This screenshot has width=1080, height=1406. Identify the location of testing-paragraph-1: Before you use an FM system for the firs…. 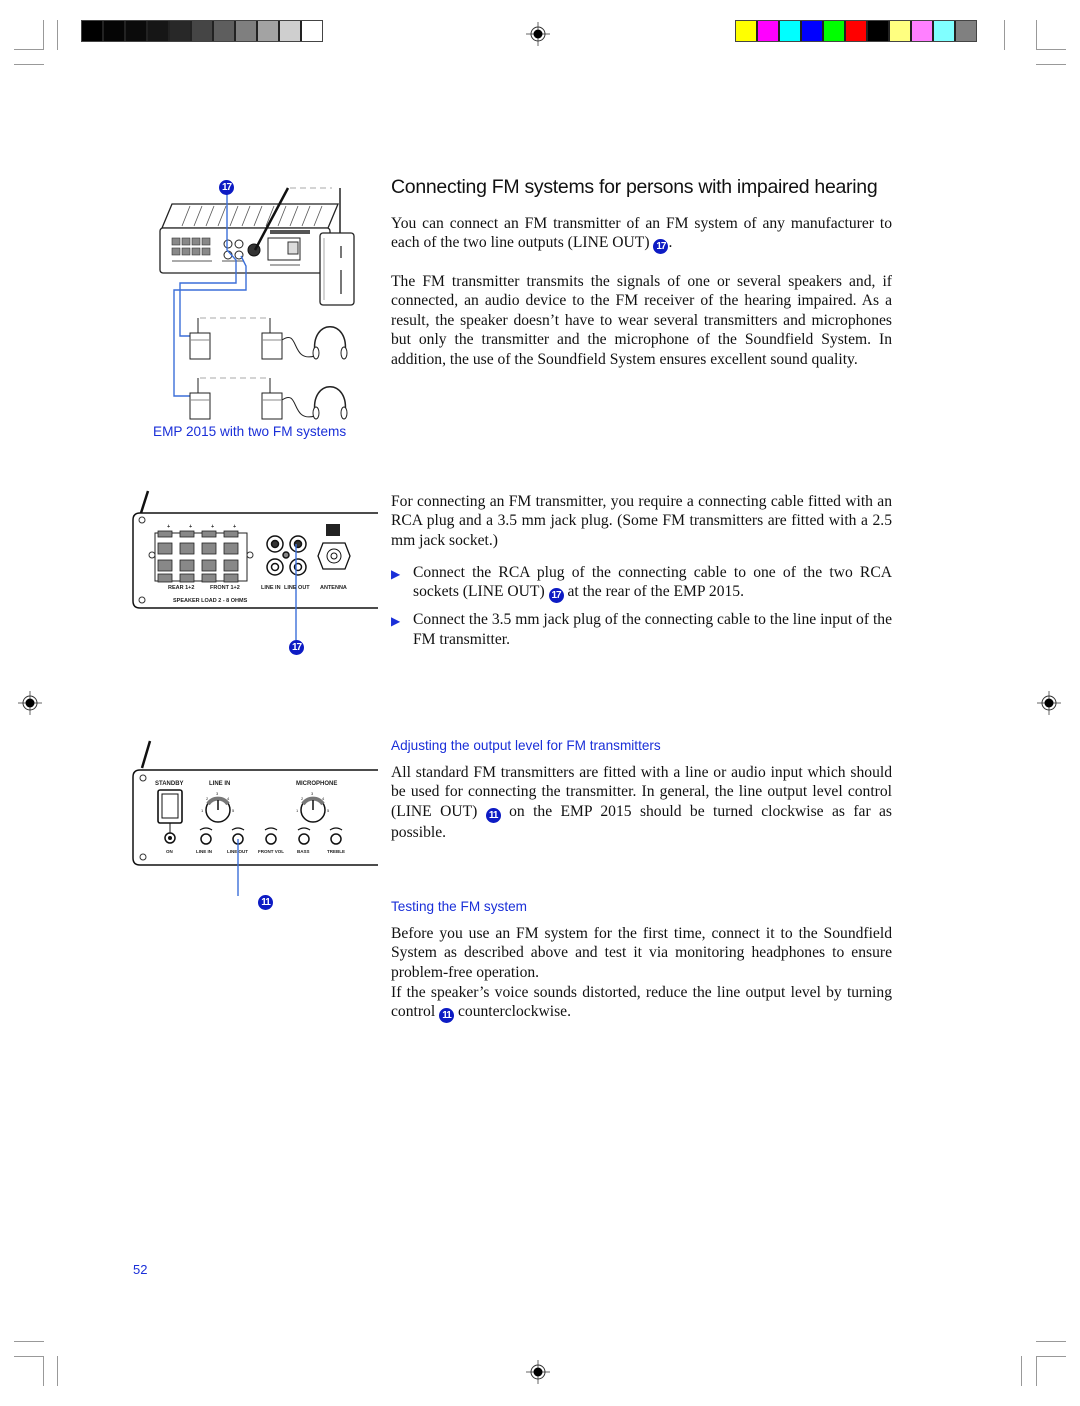
(641, 953).